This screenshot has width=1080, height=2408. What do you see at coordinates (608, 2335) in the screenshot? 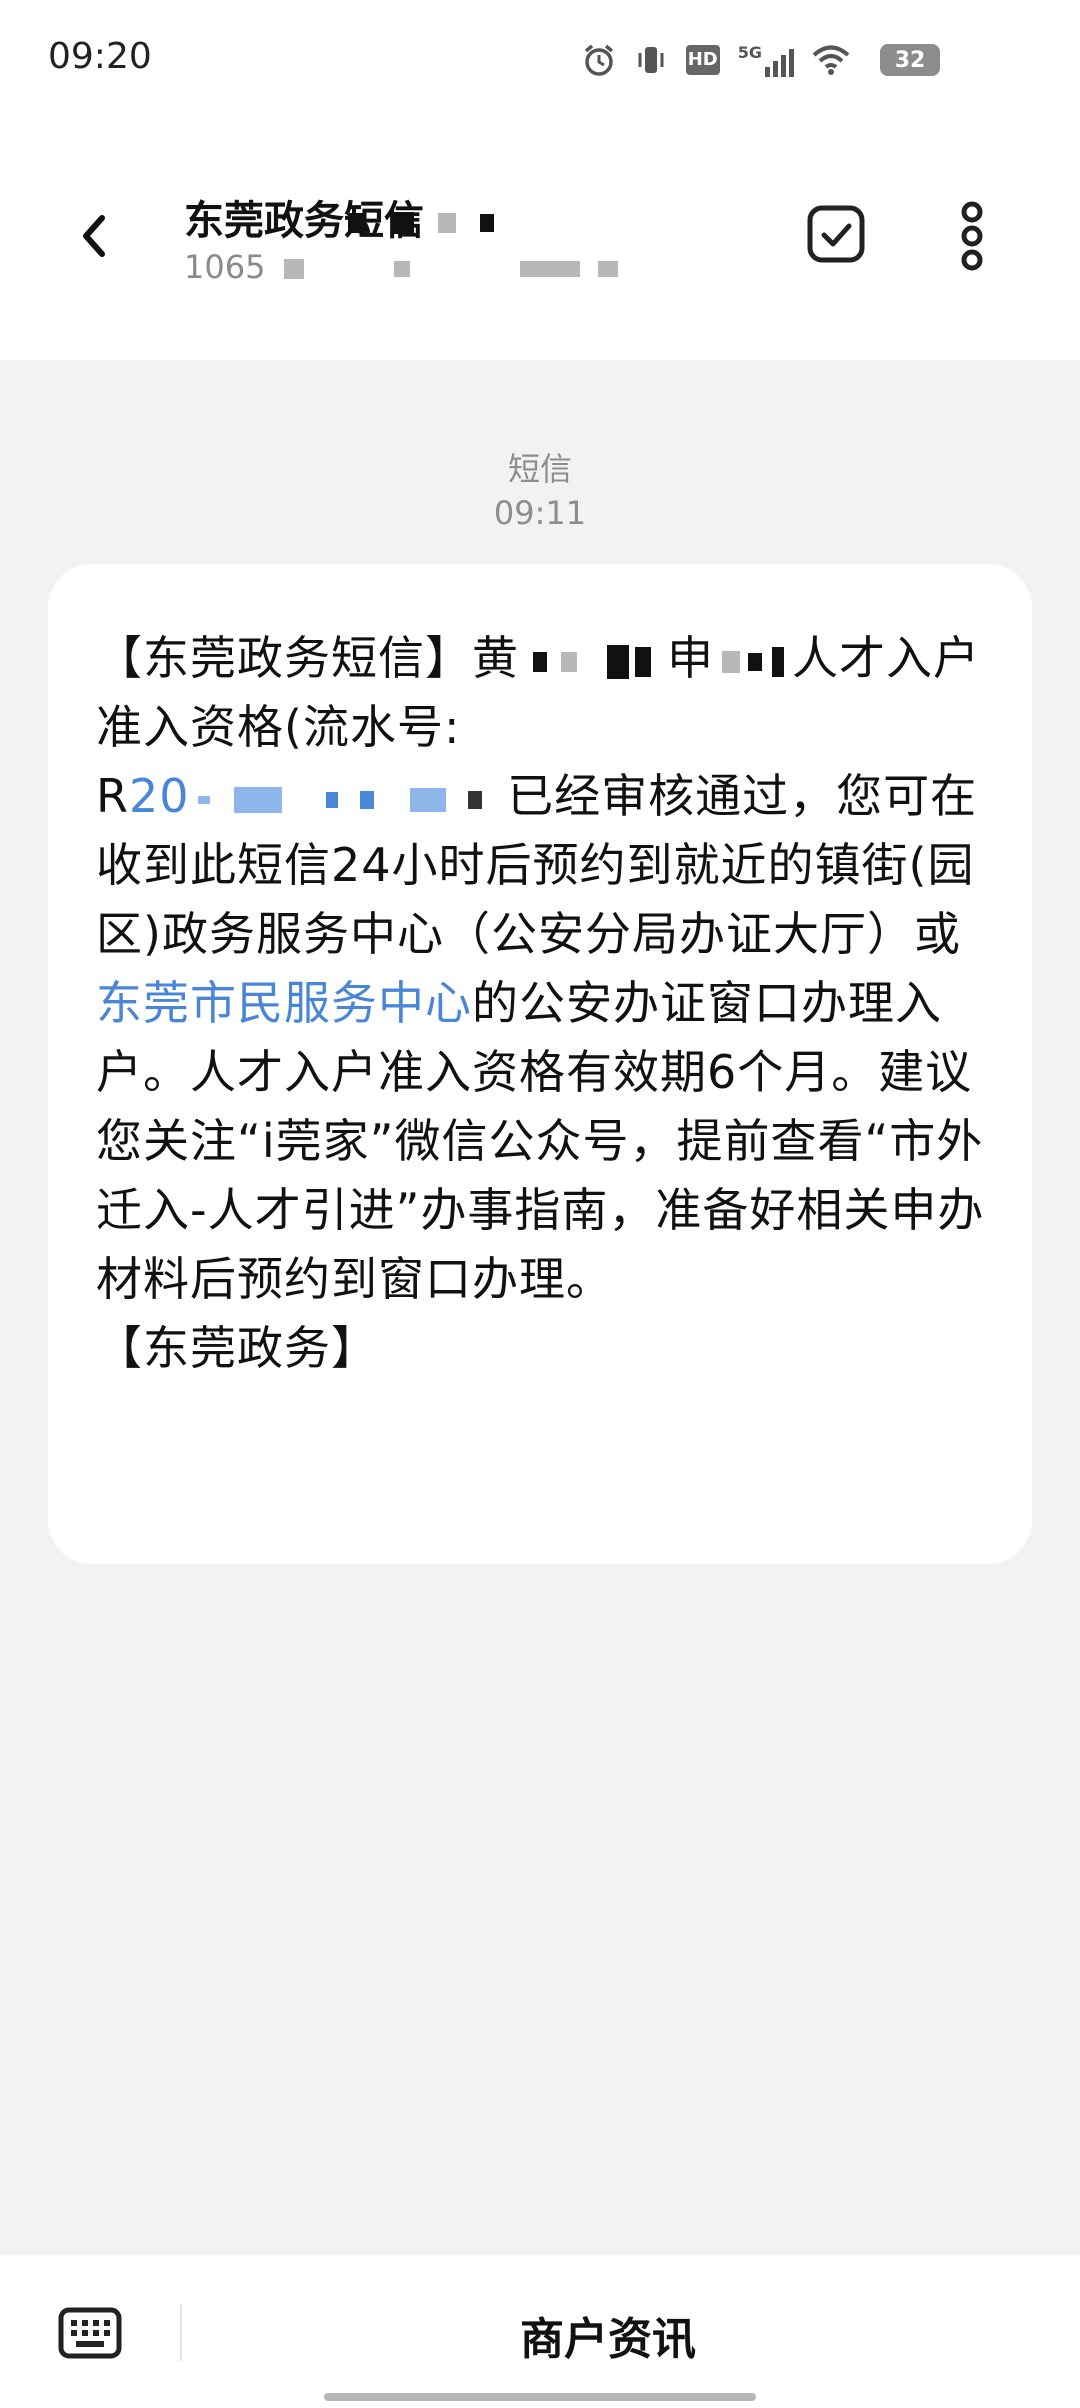
I see `merchant-info-button: 商户资讯` at bounding box center [608, 2335].